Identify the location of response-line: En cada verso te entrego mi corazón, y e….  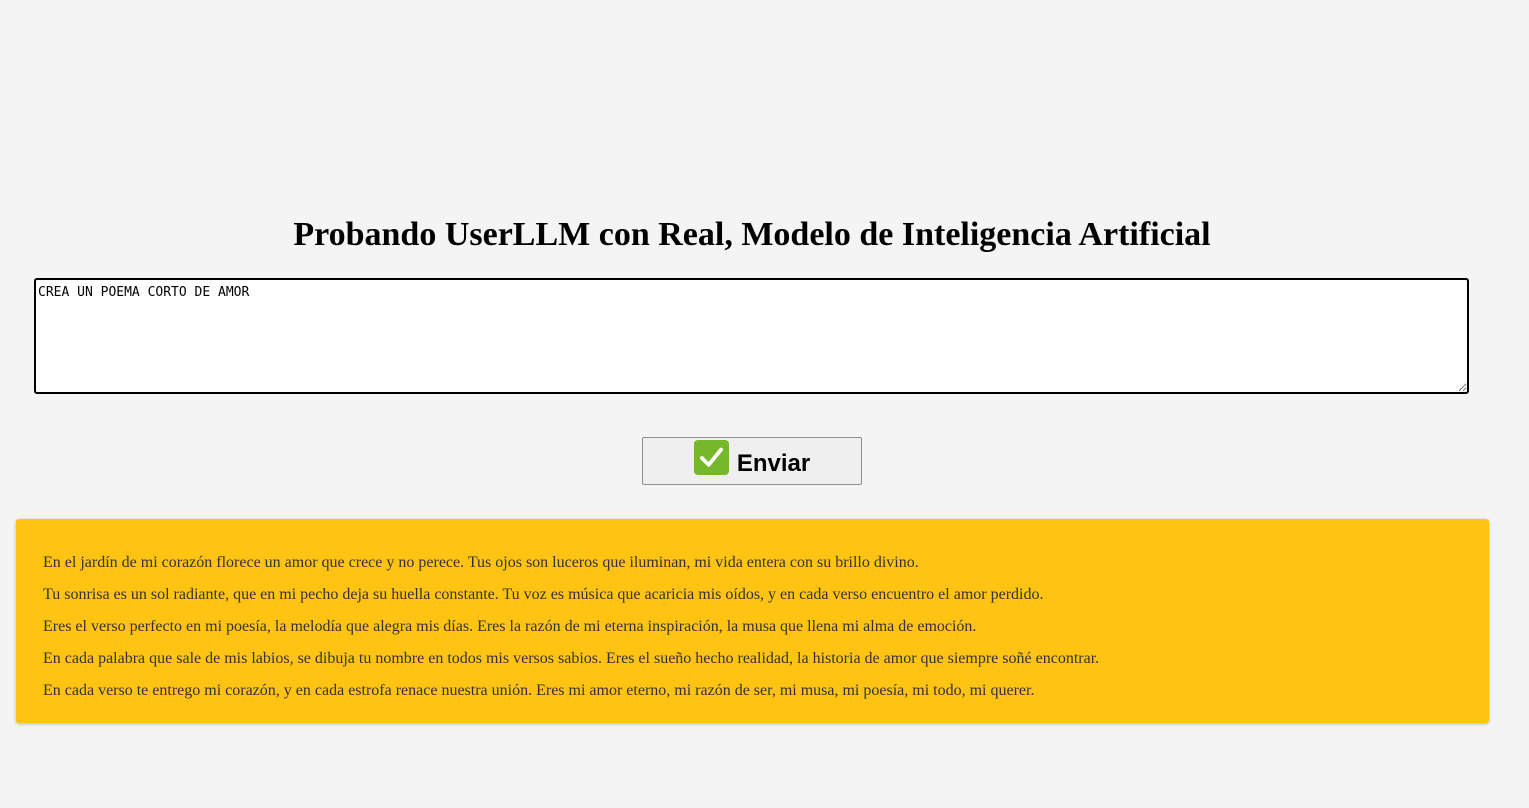
(539, 690).